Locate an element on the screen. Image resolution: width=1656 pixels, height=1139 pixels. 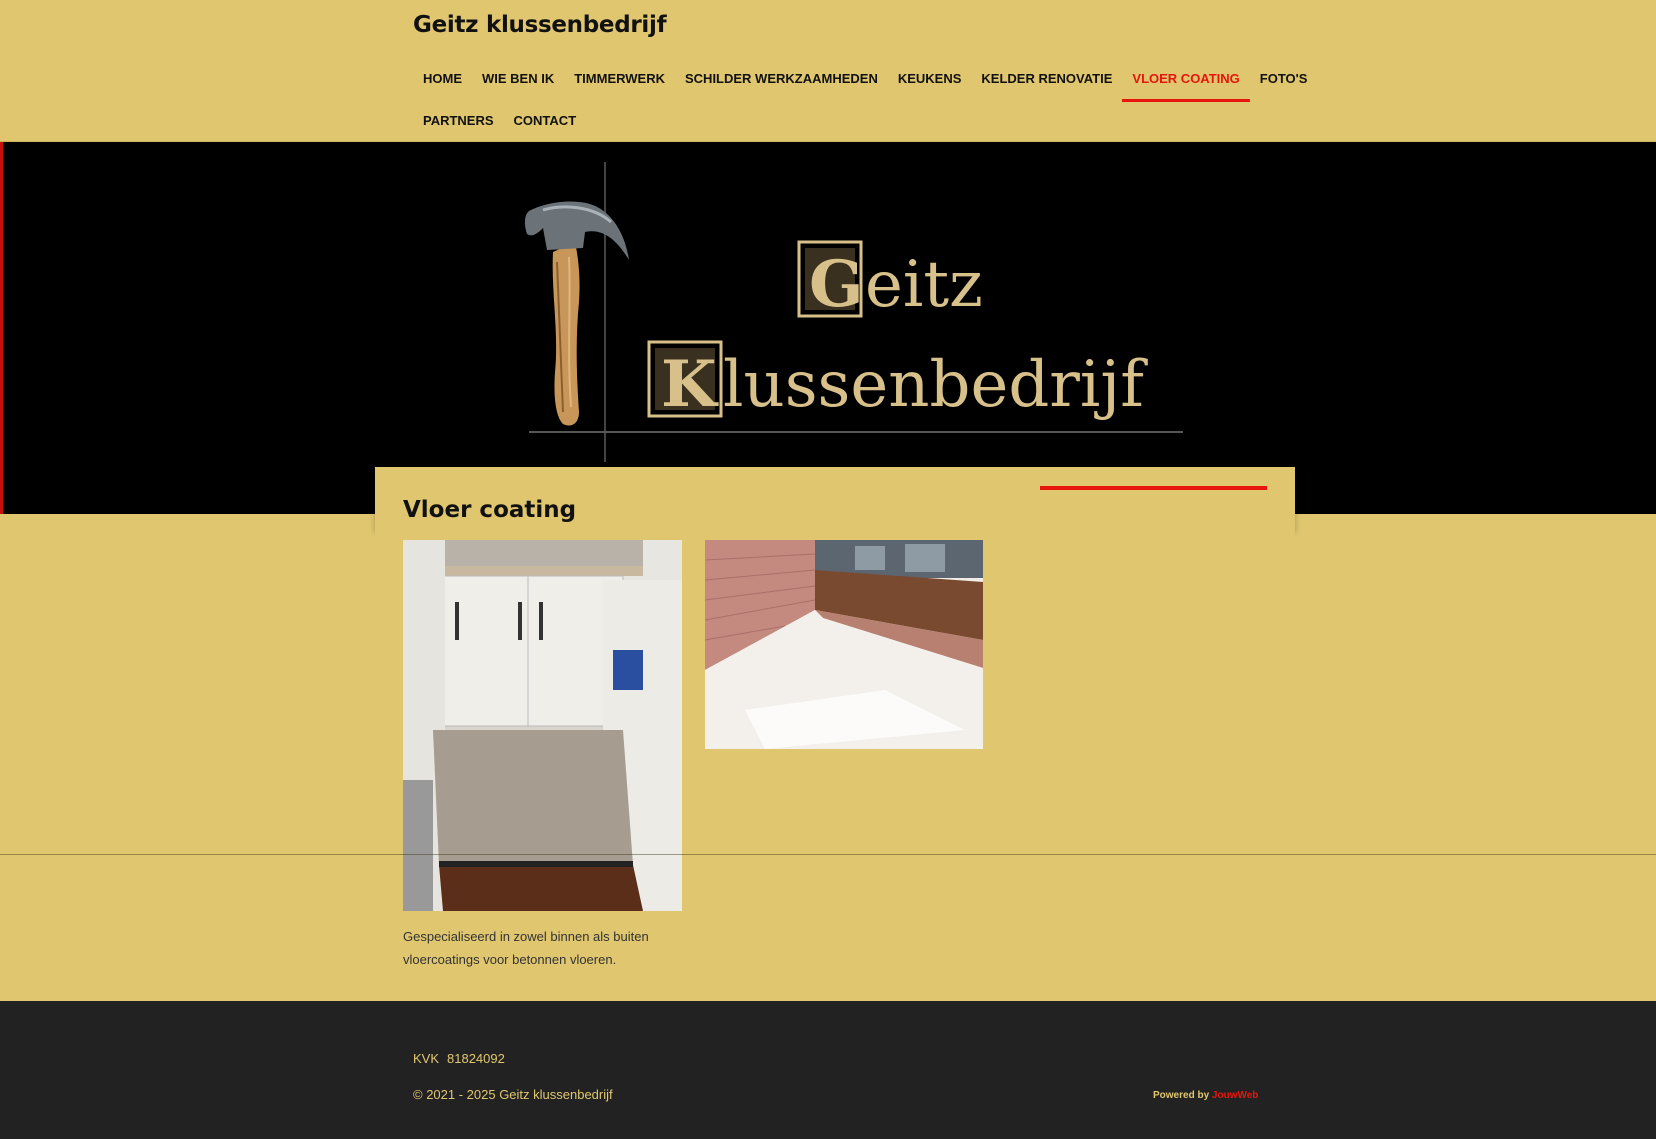
page-title: Vloer coating is located at coordinates (490, 510).